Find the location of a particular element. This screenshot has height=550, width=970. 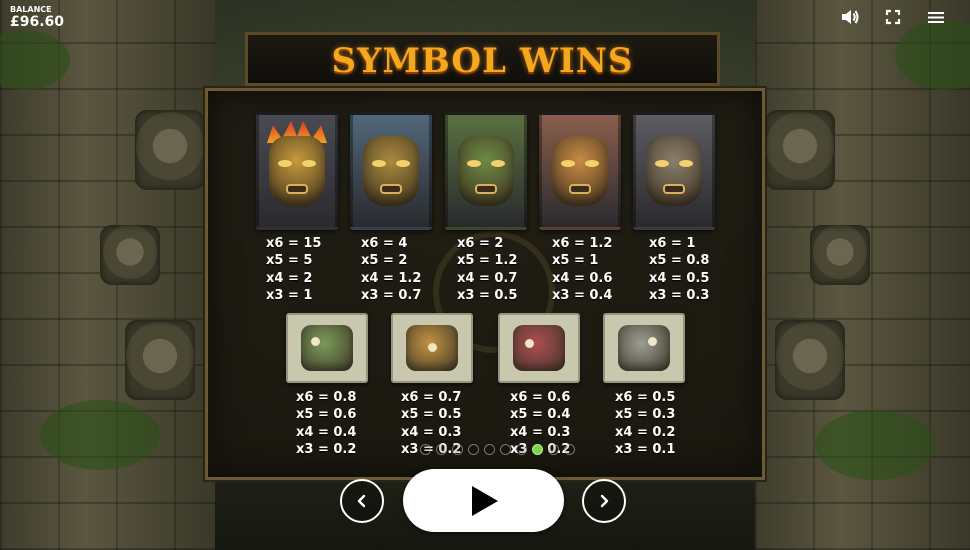

chevron-right-icon is located at coordinates (604, 501).